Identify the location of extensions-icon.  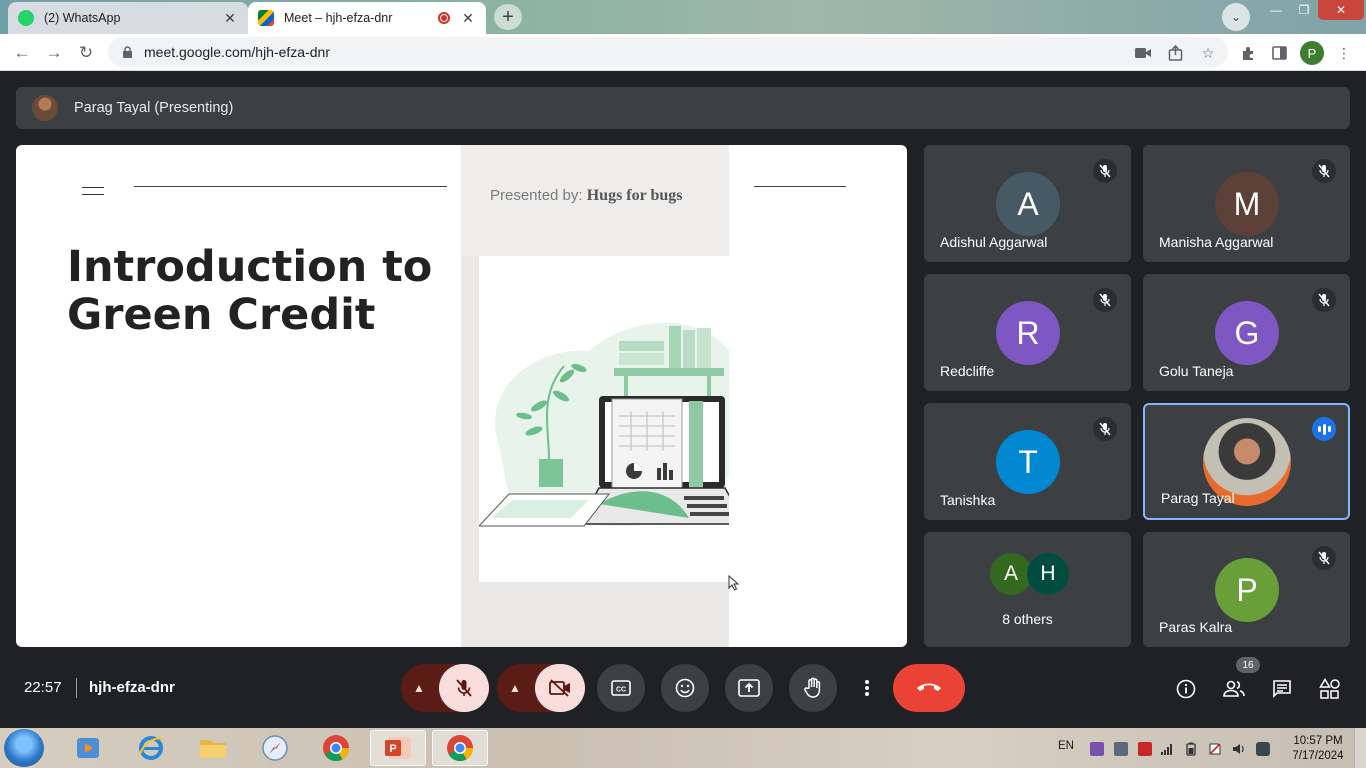
(1248, 53).